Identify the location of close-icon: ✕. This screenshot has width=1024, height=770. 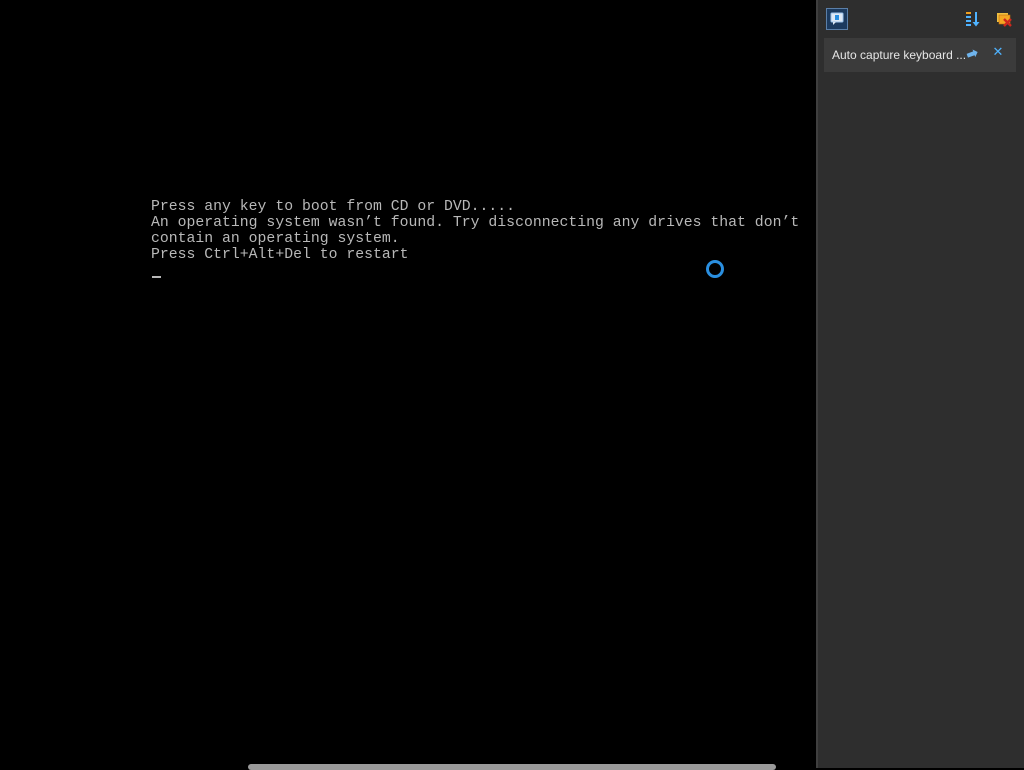
(998, 53).